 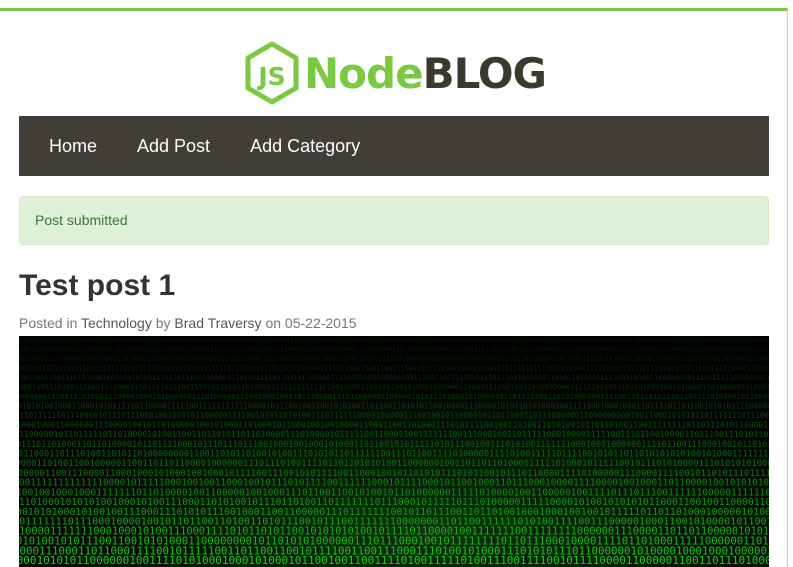 I want to click on meta-by-label: by, so click(x=163, y=323).